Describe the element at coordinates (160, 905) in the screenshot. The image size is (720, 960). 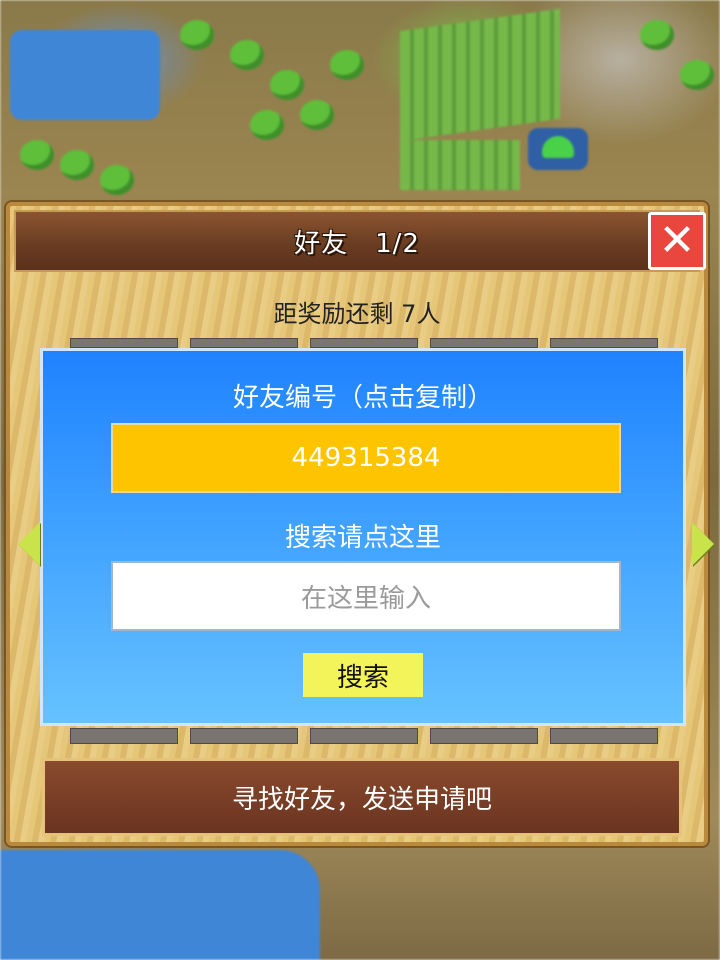
I see `sea` at that location.